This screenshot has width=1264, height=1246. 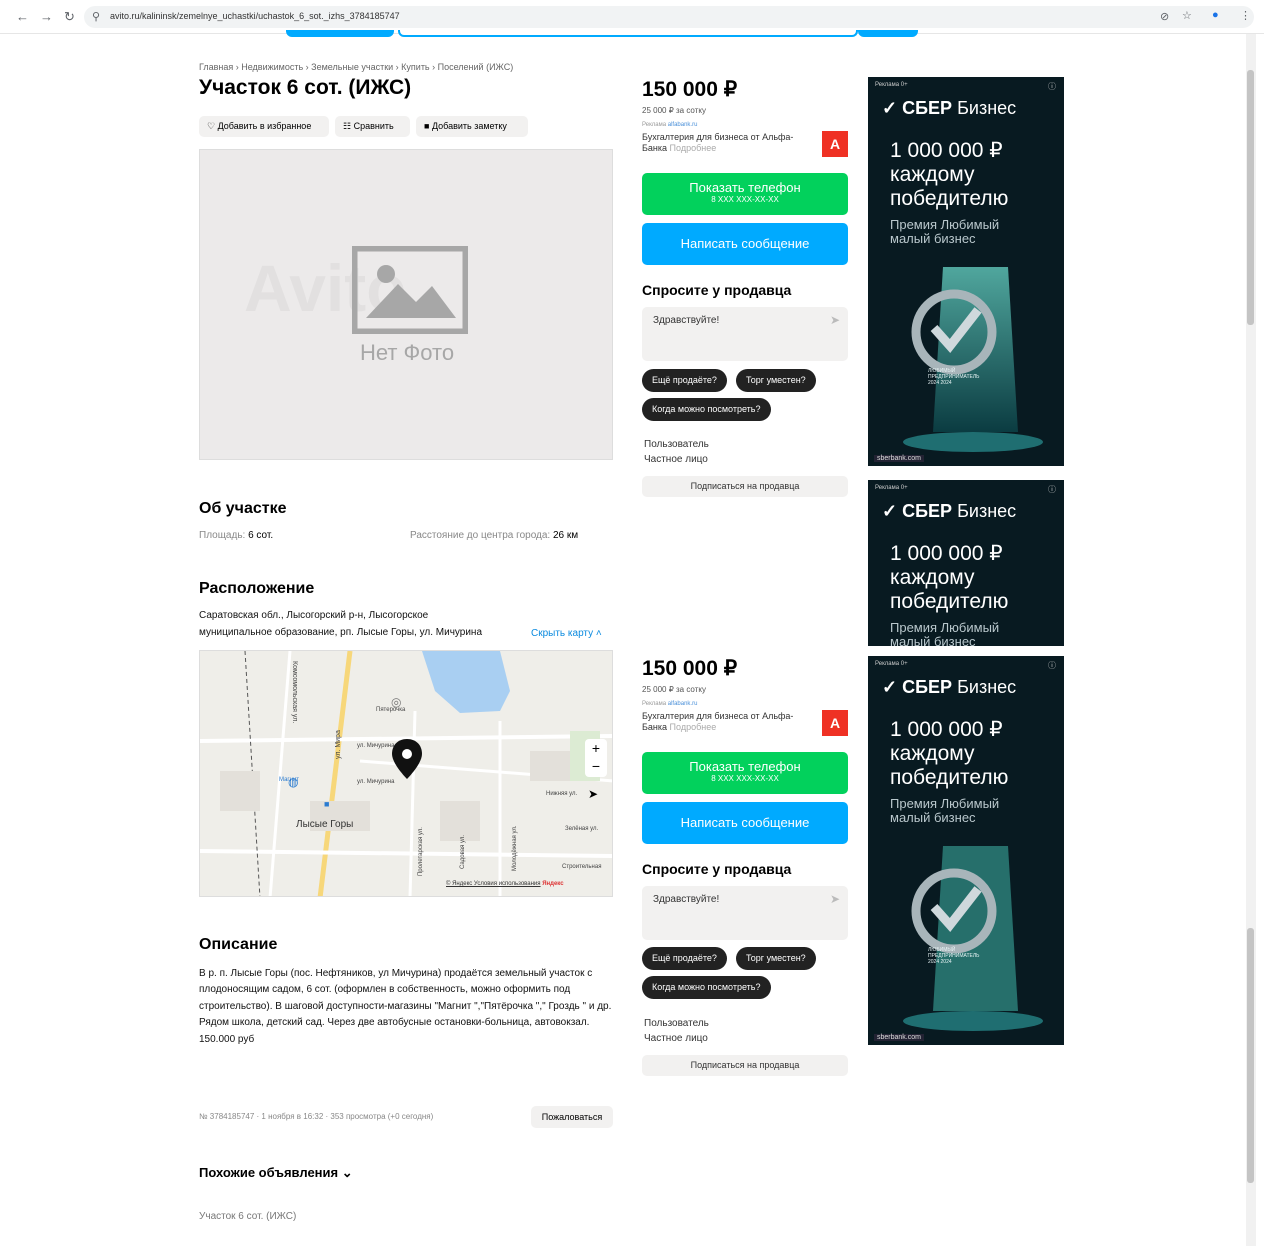 I want to click on shop-marker-icon: ◎, so click(x=396, y=702).